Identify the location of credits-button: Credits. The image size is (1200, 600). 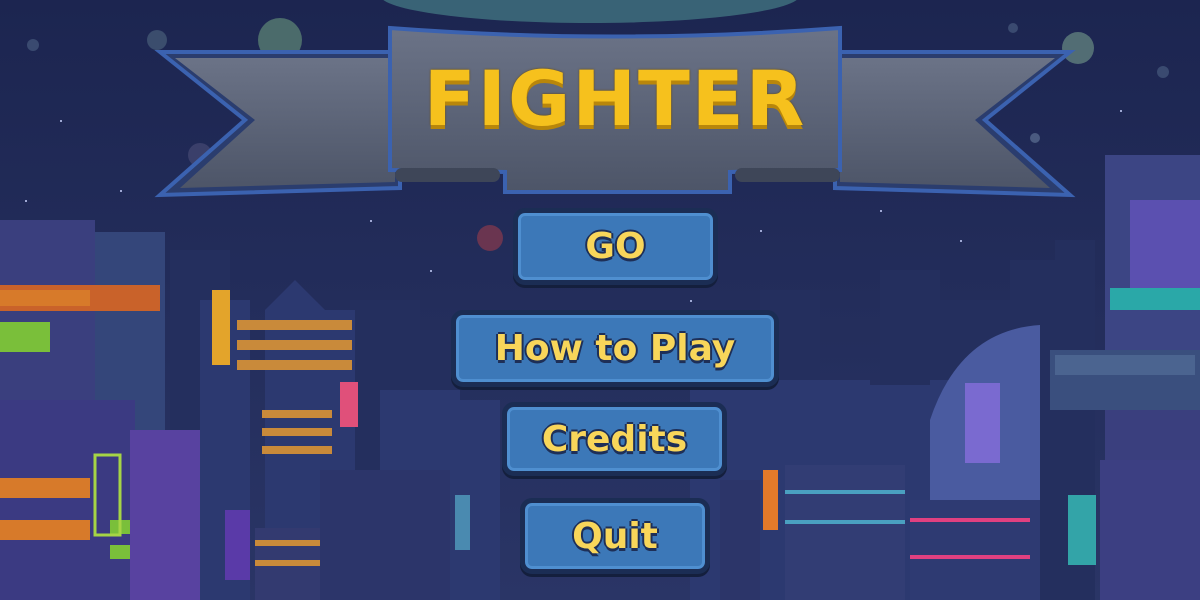
(614, 439).